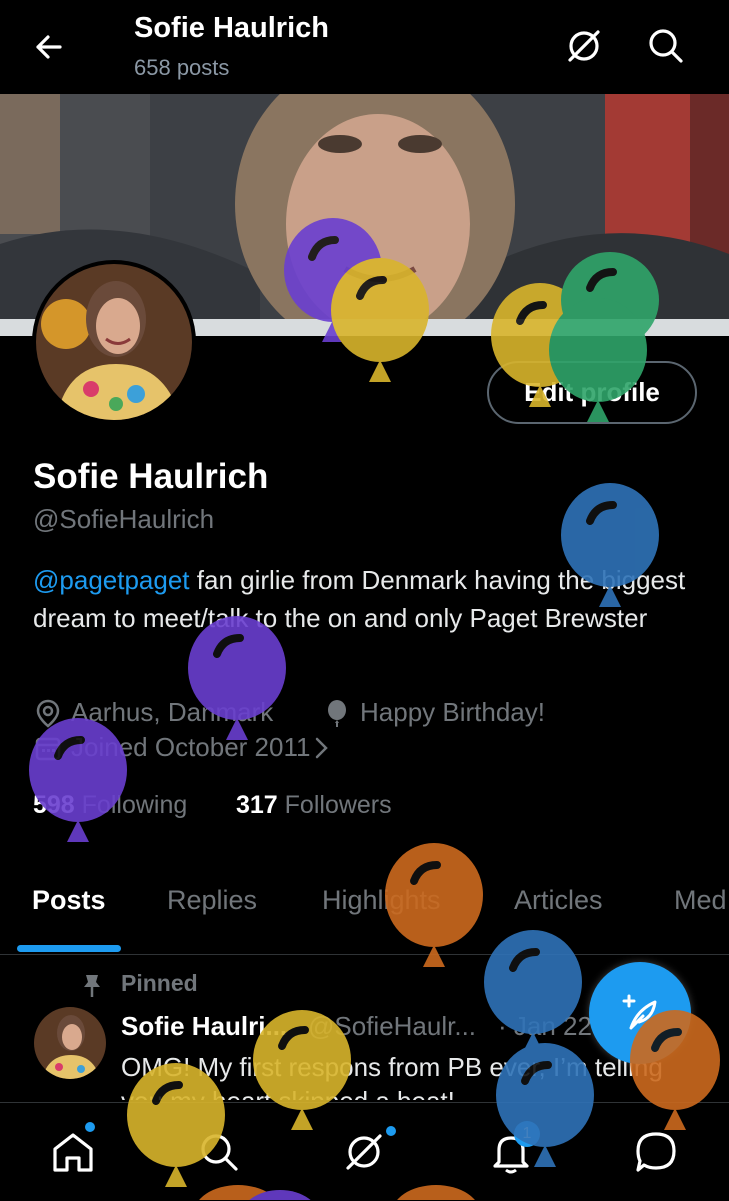  What do you see at coordinates (182, 67) in the screenshot?
I see `header-post-count: 658 posts` at bounding box center [182, 67].